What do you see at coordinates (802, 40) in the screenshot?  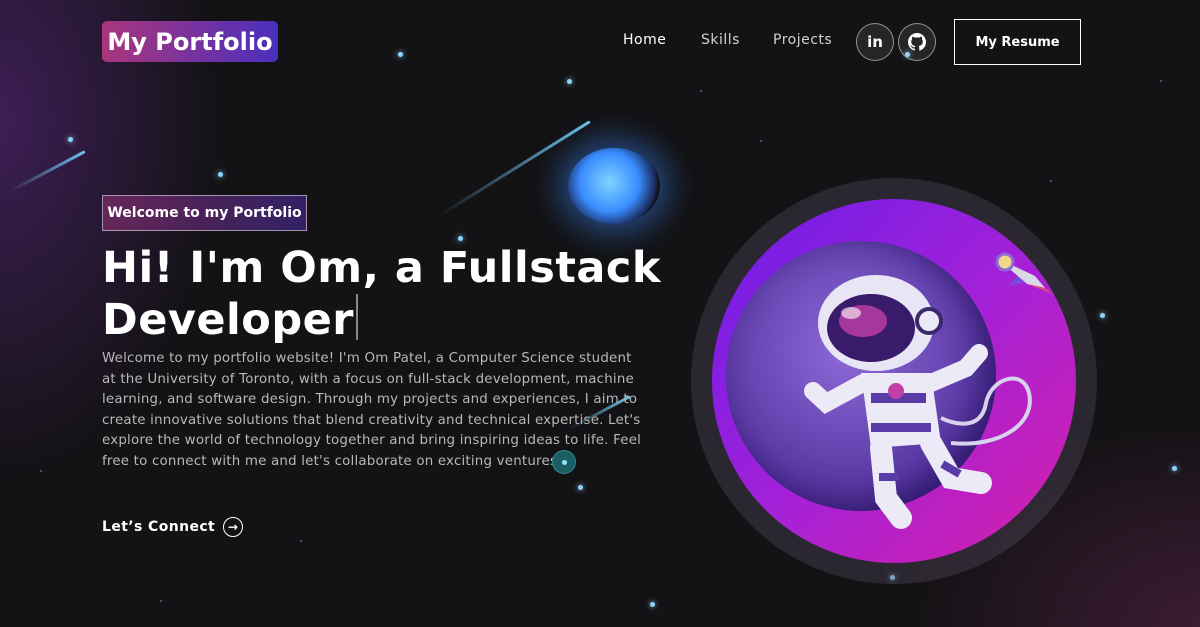 I see `nav-link-projects: Projects` at bounding box center [802, 40].